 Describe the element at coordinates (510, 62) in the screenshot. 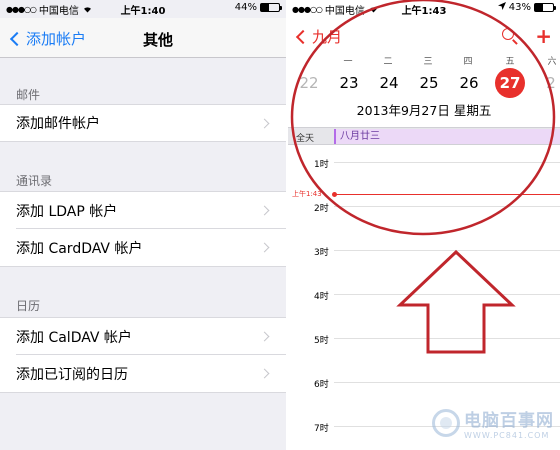

I see `weekday-label: 五` at that location.